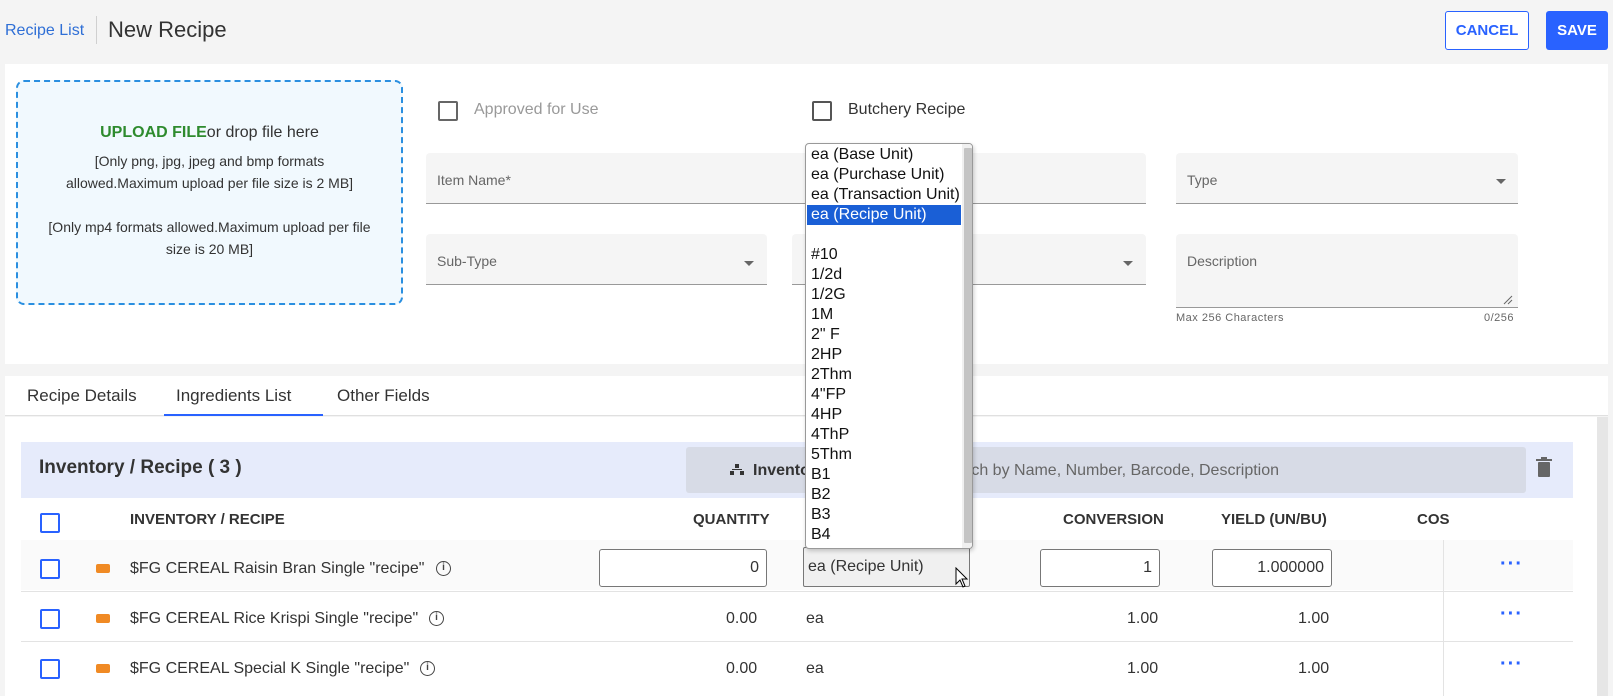  What do you see at coordinates (1113, 519) in the screenshot?
I see `column-header-conversion: CONVERSION` at bounding box center [1113, 519].